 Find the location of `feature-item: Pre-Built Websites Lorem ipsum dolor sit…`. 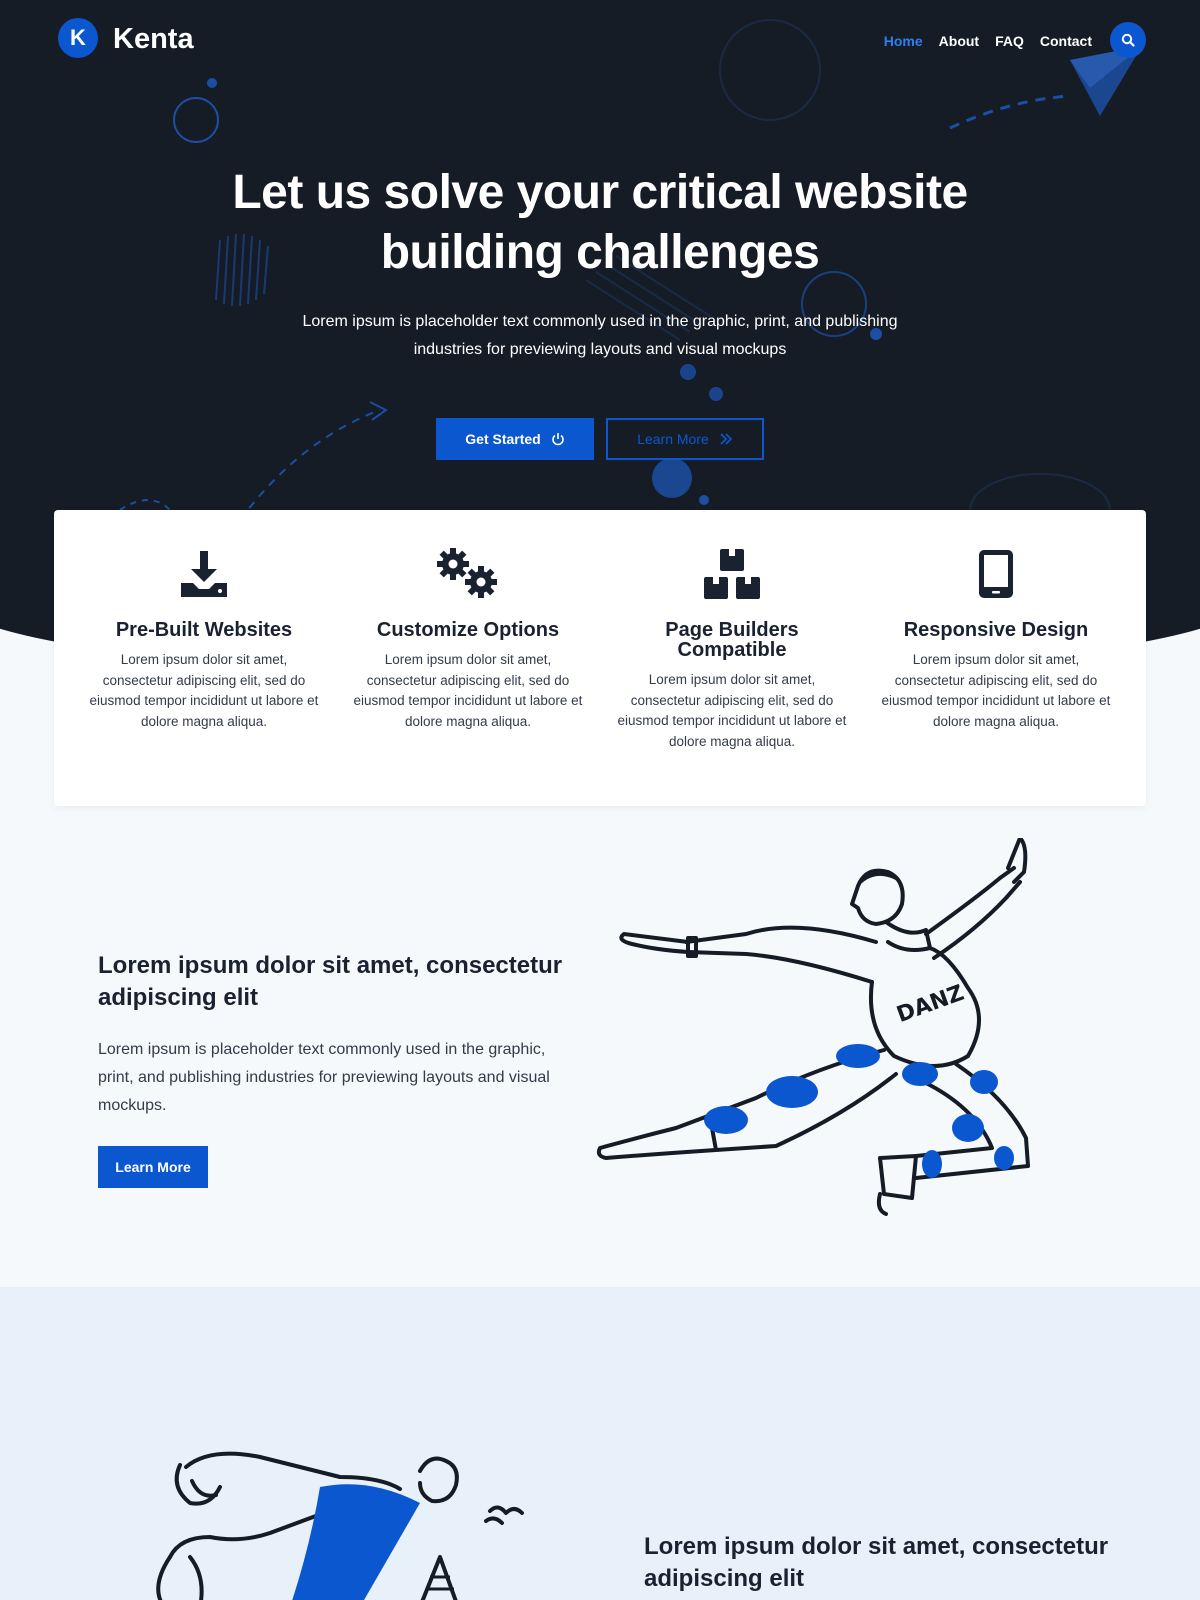

feature-item: Pre-Built Websites Lorem ipsum dolor sit… is located at coordinates (204, 658).